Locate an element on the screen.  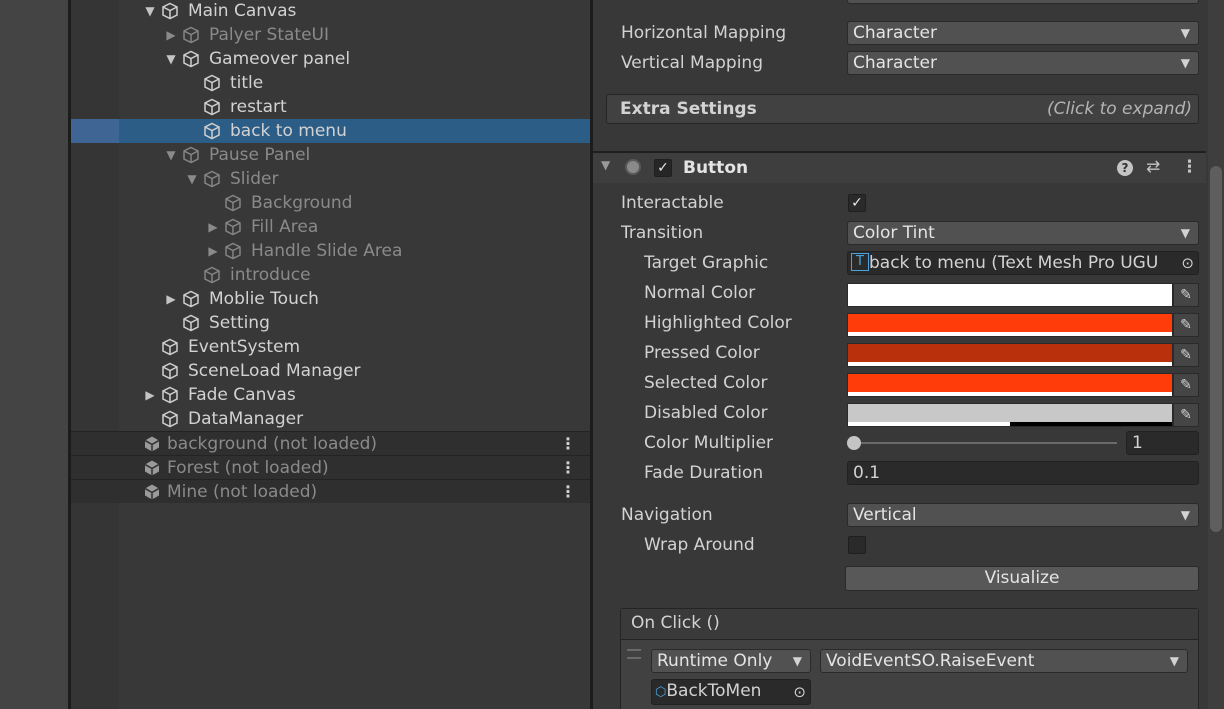
wrap-around-label: Wrap Around is located at coordinates (699, 545).